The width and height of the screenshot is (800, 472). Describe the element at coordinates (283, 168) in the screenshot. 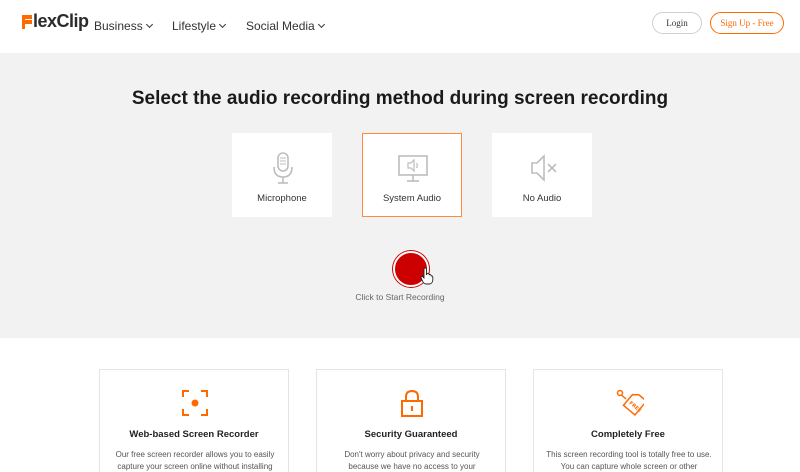

I see `microphone-icon` at that location.